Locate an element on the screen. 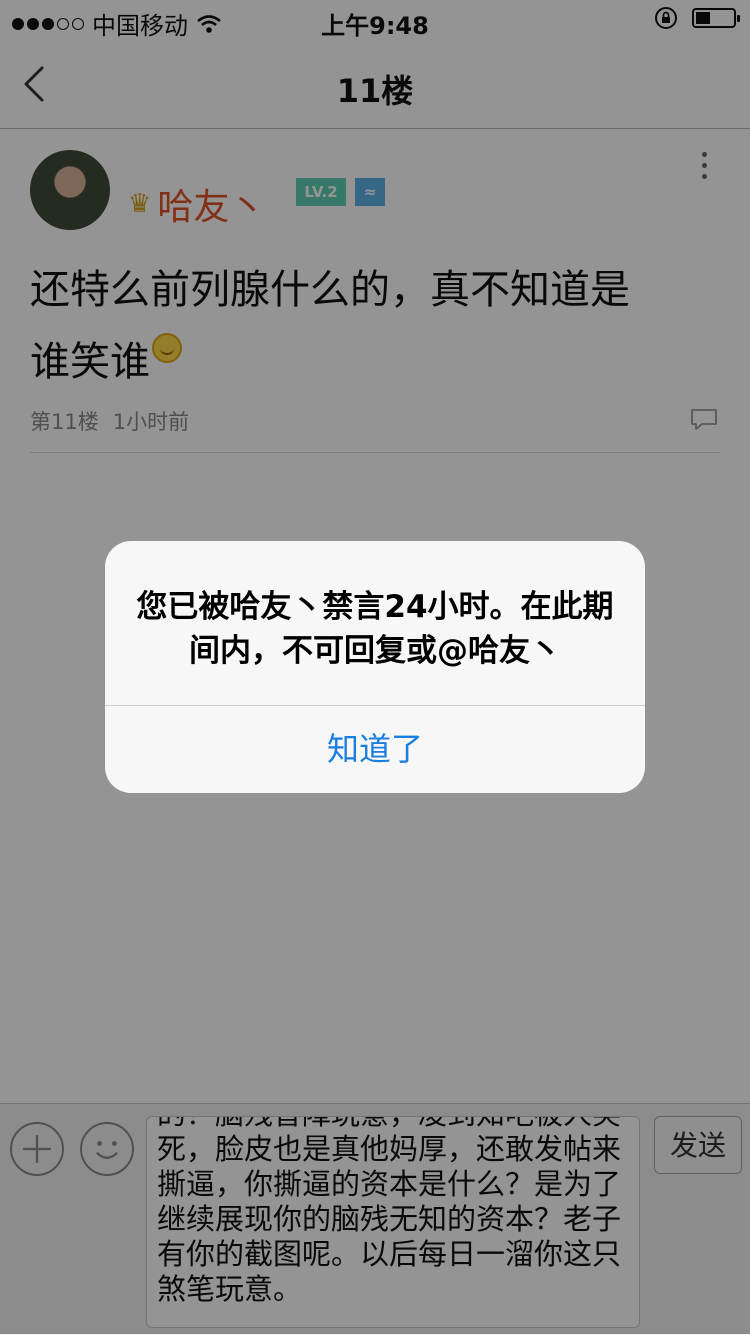 This screenshot has width=750, height=1335. got-it-button: 知道了 is located at coordinates (375, 749).